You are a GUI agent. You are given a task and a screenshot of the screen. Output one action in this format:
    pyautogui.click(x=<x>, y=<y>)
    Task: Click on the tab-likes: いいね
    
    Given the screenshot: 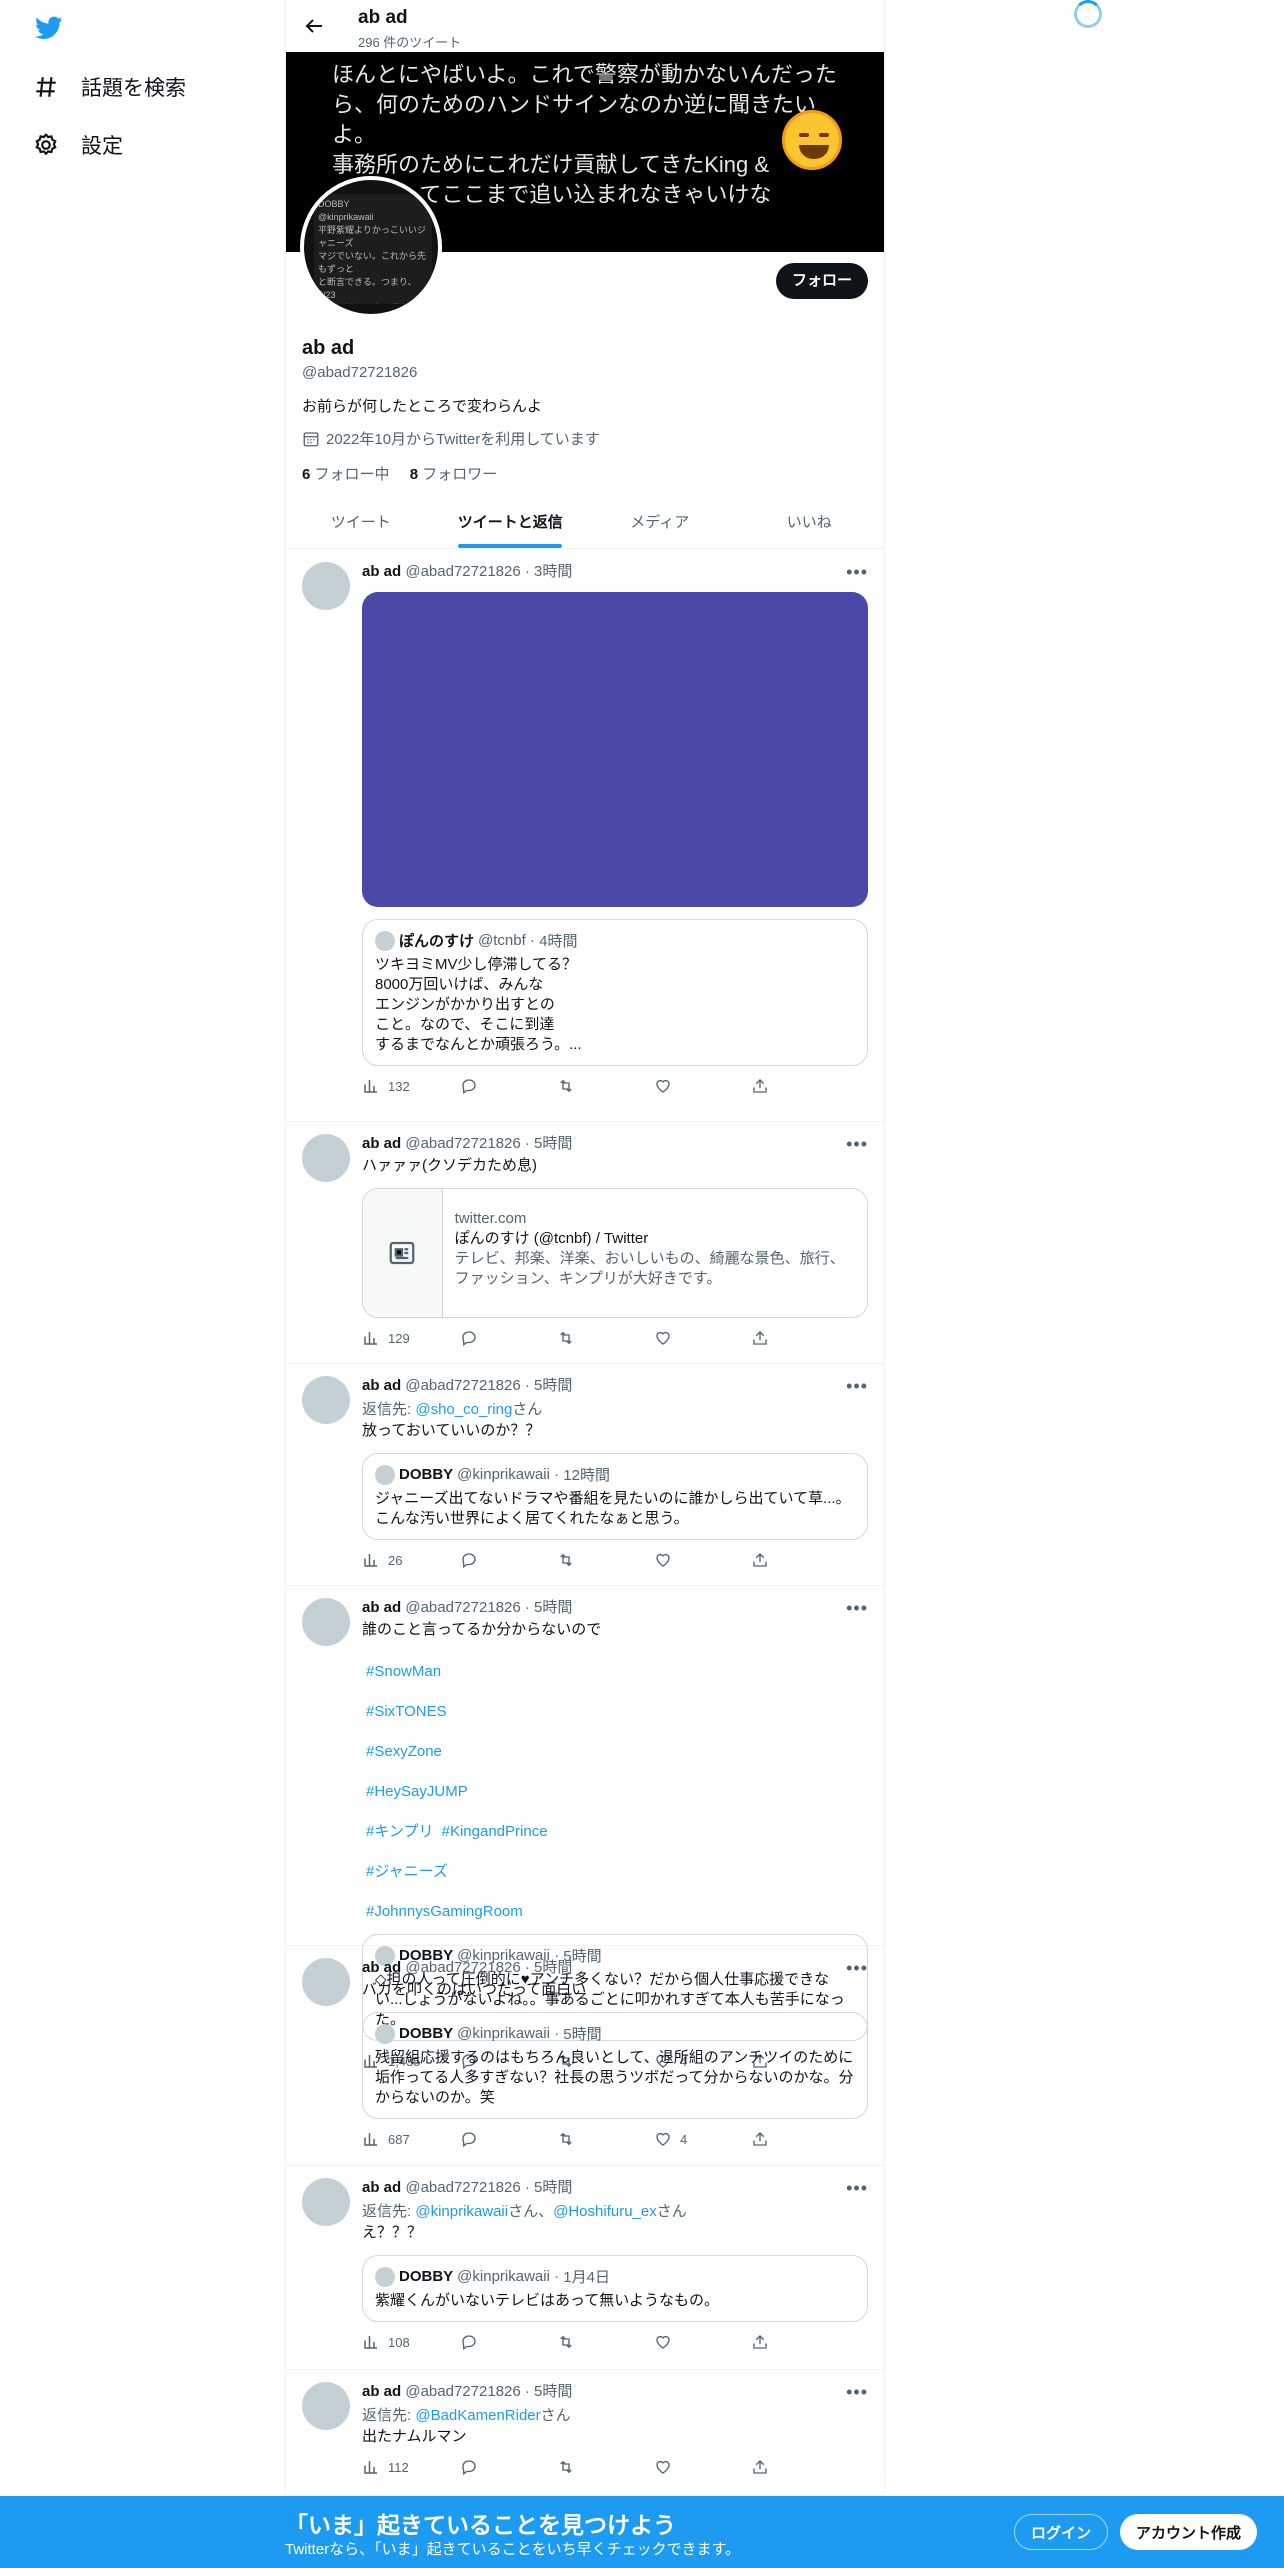 What is the action you would take?
    pyautogui.click(x=810, y=522)
    